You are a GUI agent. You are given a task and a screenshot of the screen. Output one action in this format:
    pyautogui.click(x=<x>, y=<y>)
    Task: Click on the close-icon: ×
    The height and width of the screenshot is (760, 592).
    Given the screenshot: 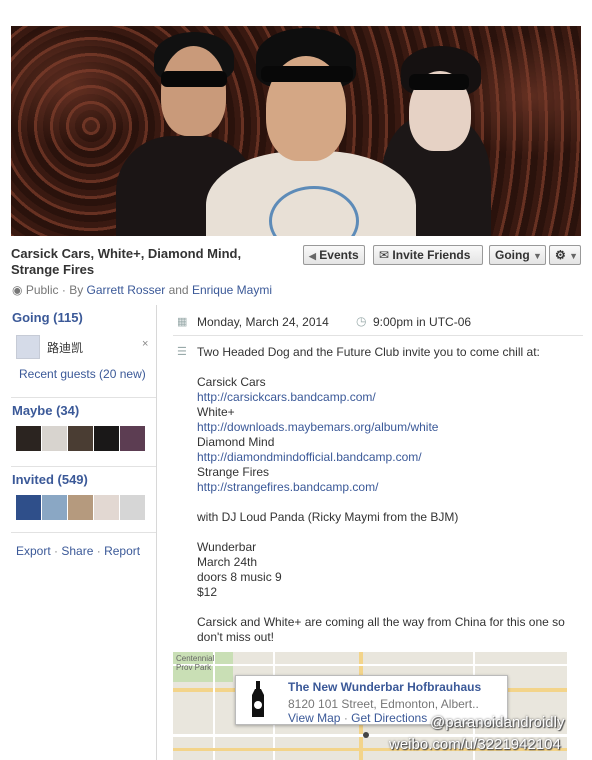 What is the action you would take?
    pyautogui.click(x=145, y=344)
    